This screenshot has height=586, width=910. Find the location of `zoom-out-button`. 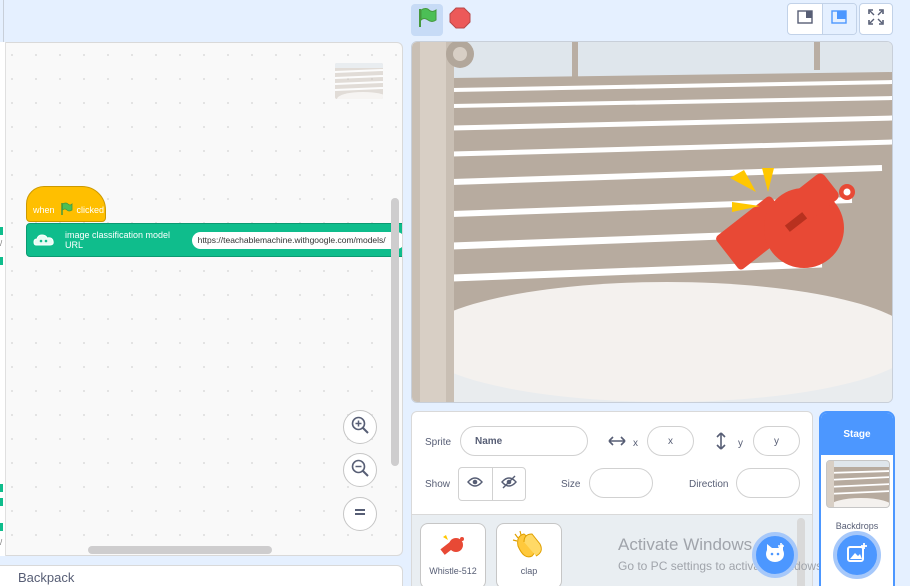

zoom-out-button is located at coordinates (360, 470).